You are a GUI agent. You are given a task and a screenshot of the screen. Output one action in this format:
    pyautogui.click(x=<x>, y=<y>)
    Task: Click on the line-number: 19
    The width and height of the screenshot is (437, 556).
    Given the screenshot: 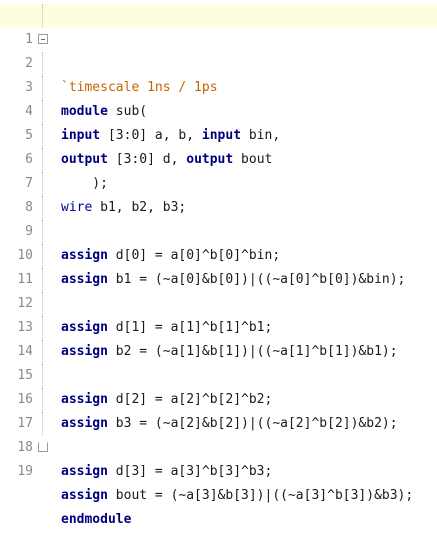 What is the action you would take?
    pyautogui.click(x=25, y=471)
    